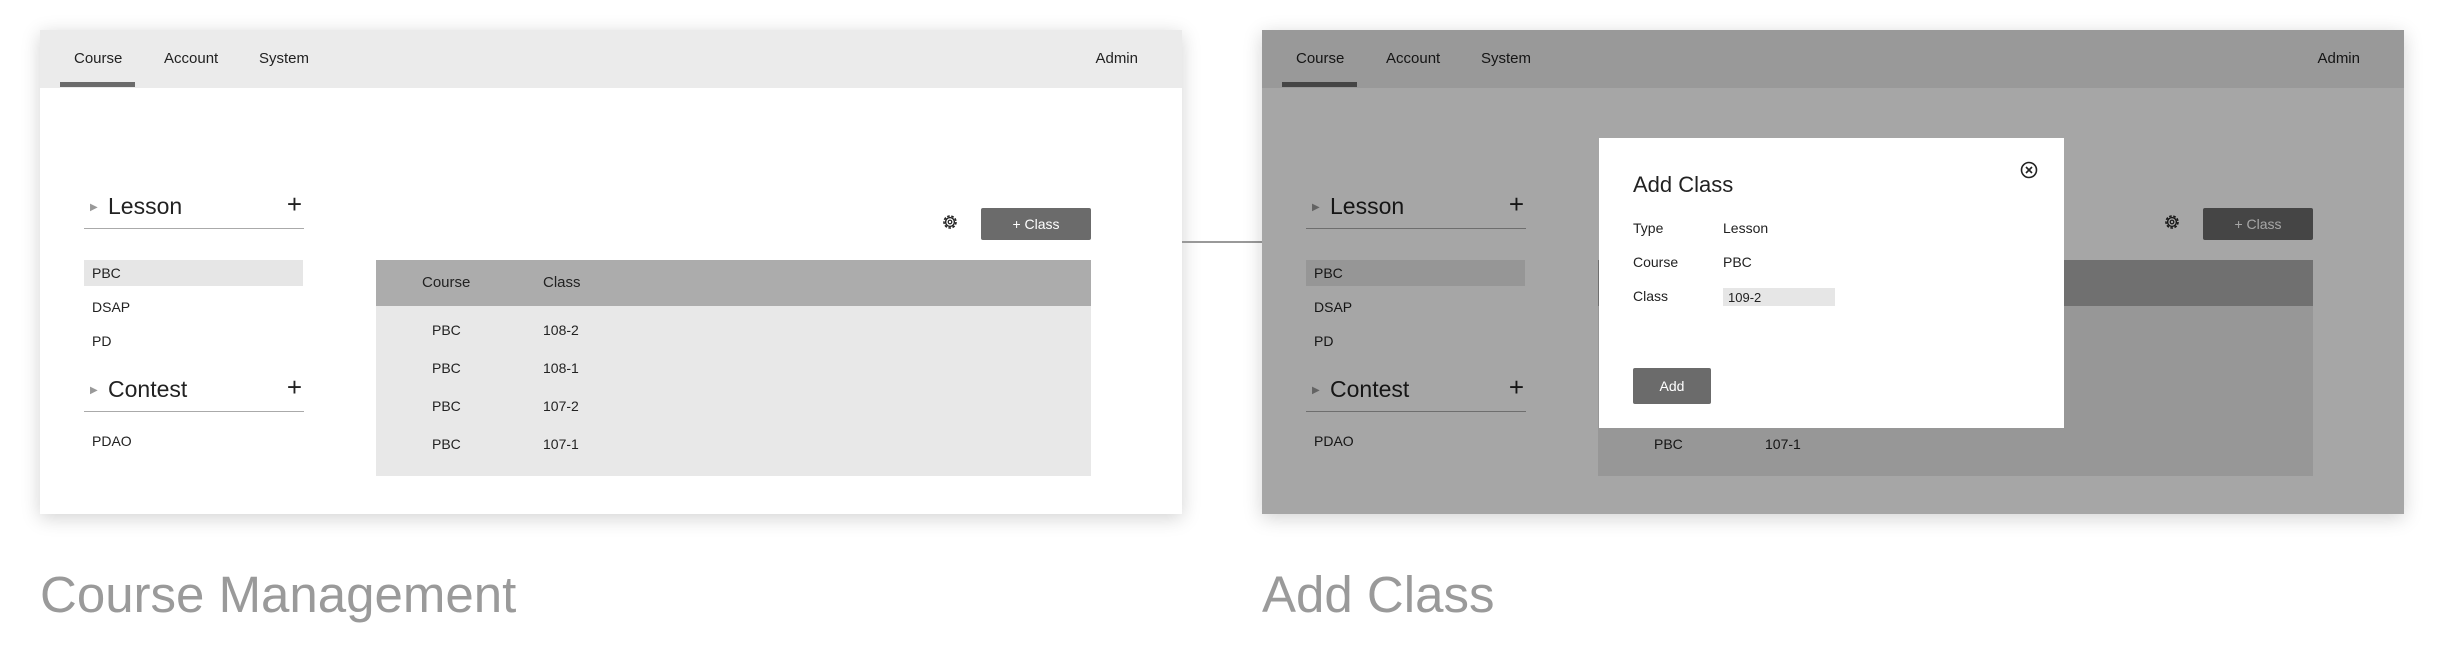 Image resolution: width=2442 pixels, height=646 pixels. I want to click on table-cell-class: 107-1, so click(561, 444).